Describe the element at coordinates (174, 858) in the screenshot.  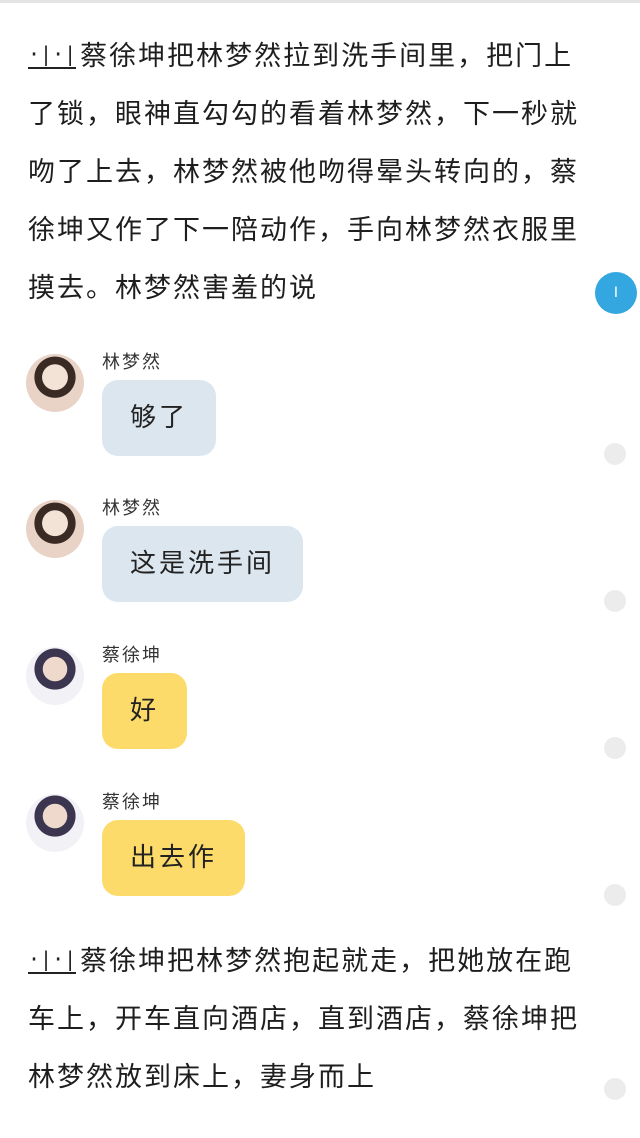
I see `message-bubble: 出去作` at that location.